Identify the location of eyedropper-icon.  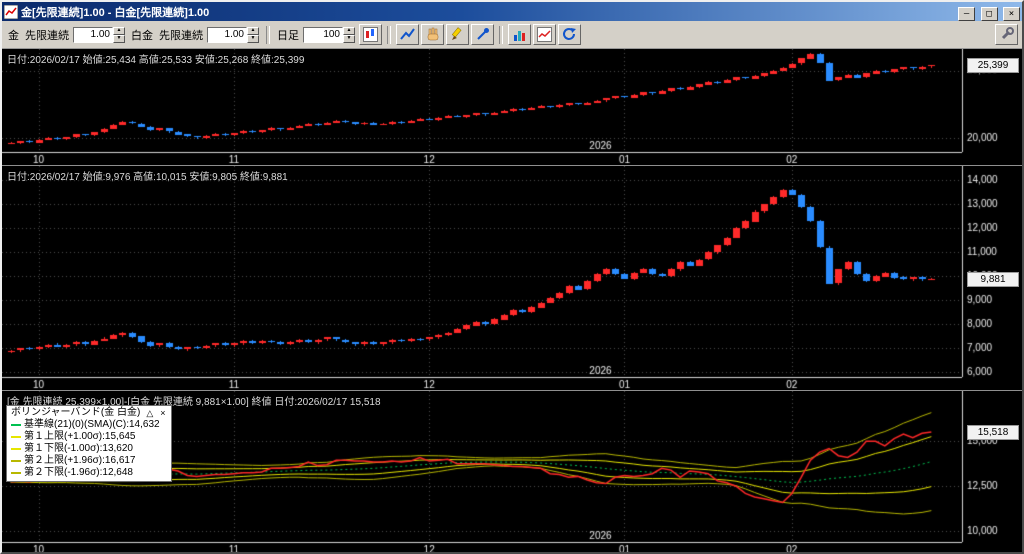
(482, 34).